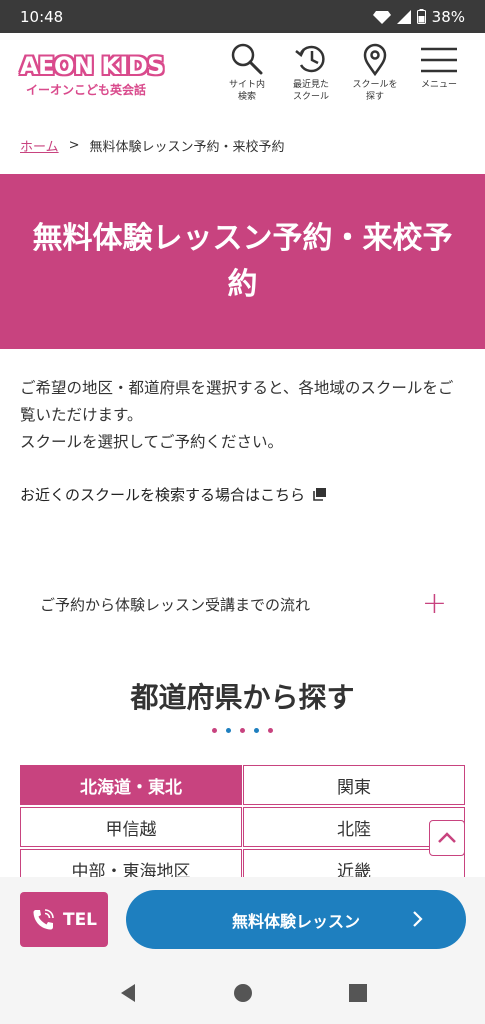 The image size is (485, 1024). Describe the element at coordinates (381, 17) in the screenshot. I see `signal-diamond-icon` at that location.